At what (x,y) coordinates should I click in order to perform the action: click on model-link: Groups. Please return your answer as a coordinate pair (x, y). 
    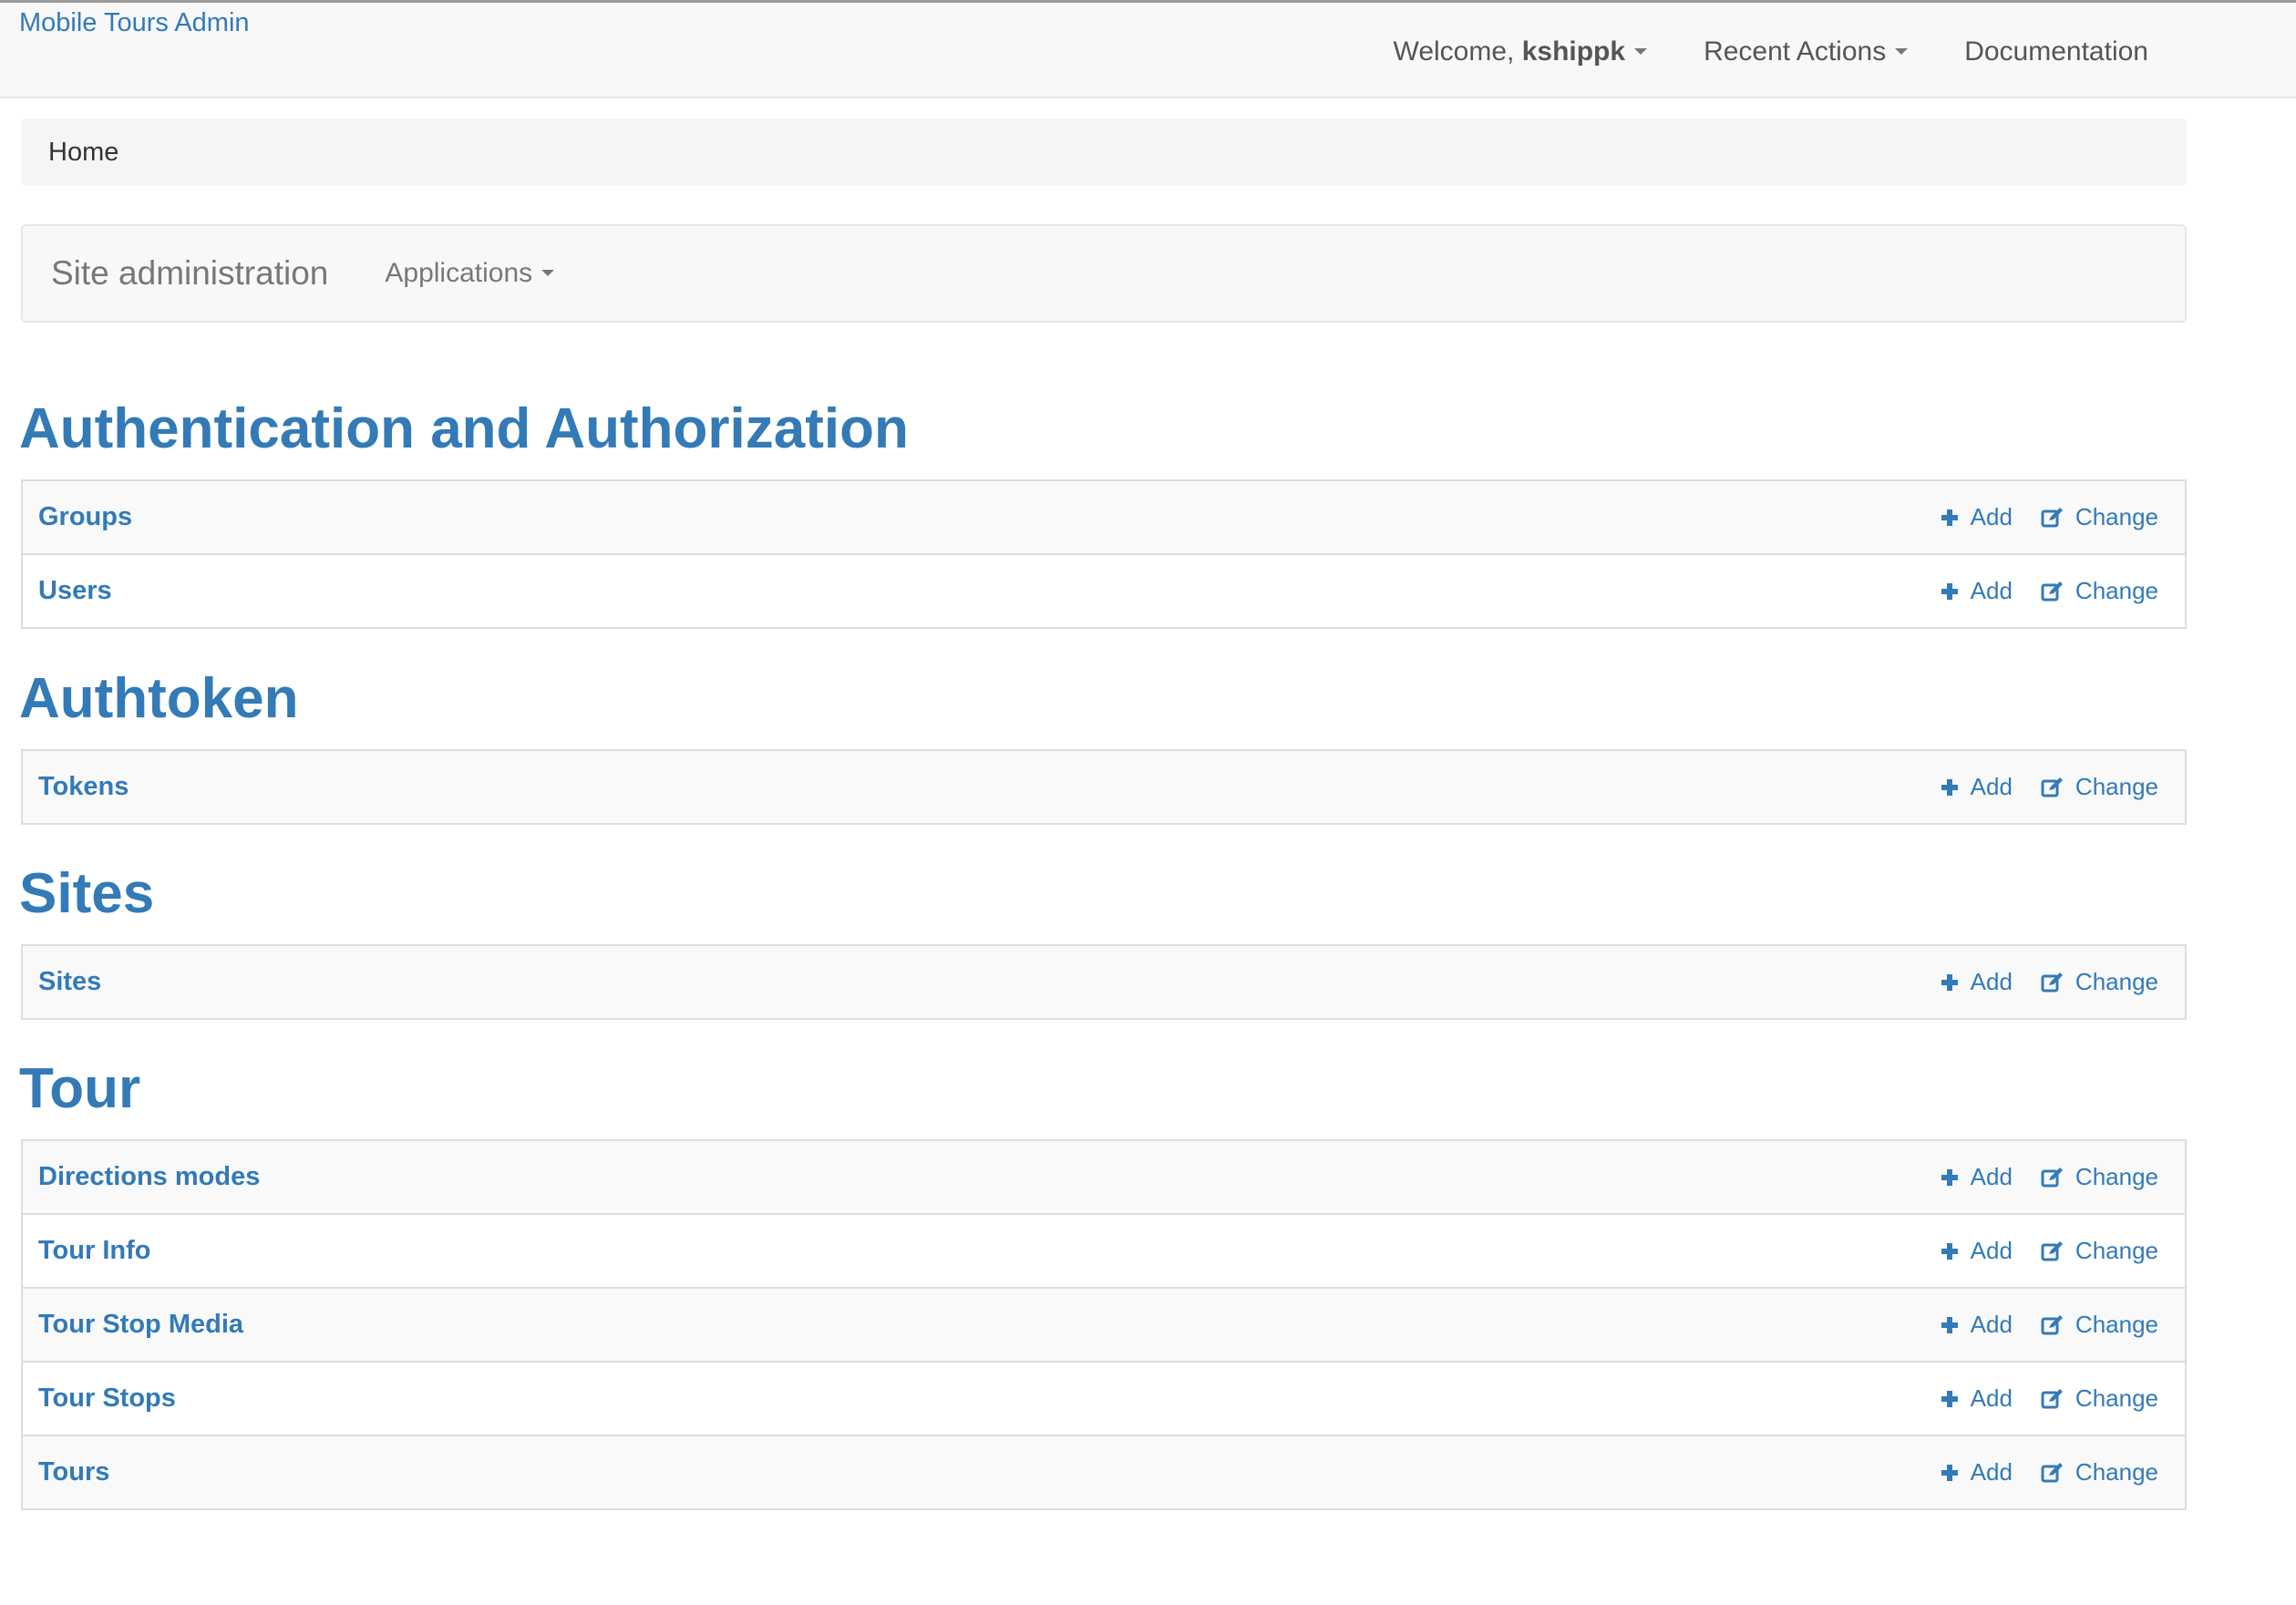
    Looking at the image, I should click on (85, 517).